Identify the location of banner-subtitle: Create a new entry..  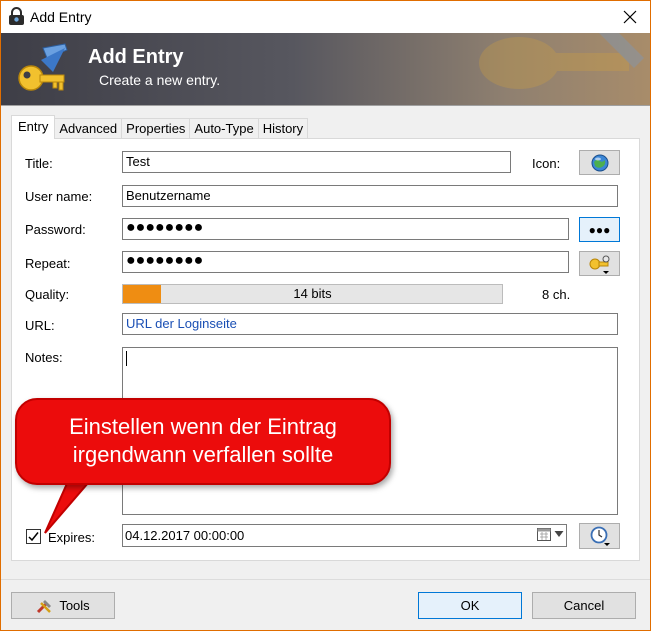
(160, 80).